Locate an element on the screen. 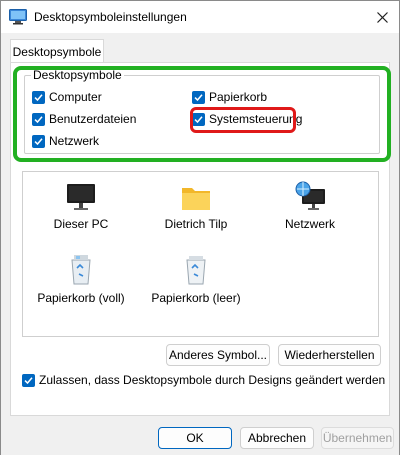  icon-item-papierkorb-voll: Papierkorb (voll) is located at coordinates (81, 278).